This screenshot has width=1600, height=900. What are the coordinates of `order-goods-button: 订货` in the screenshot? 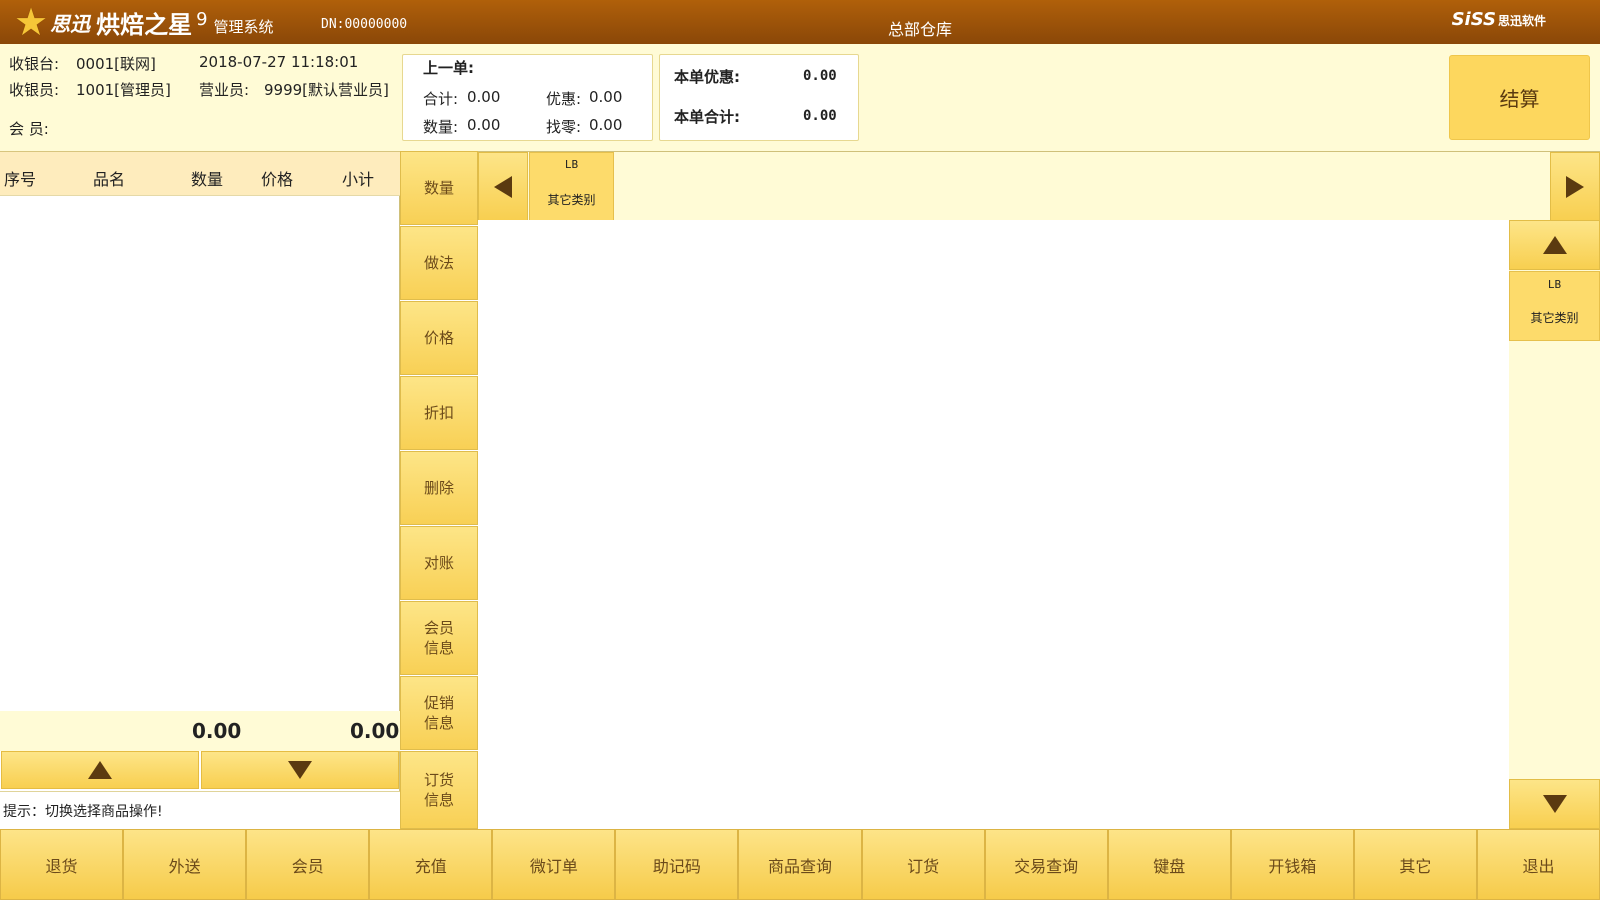 It's located at (923, 864).